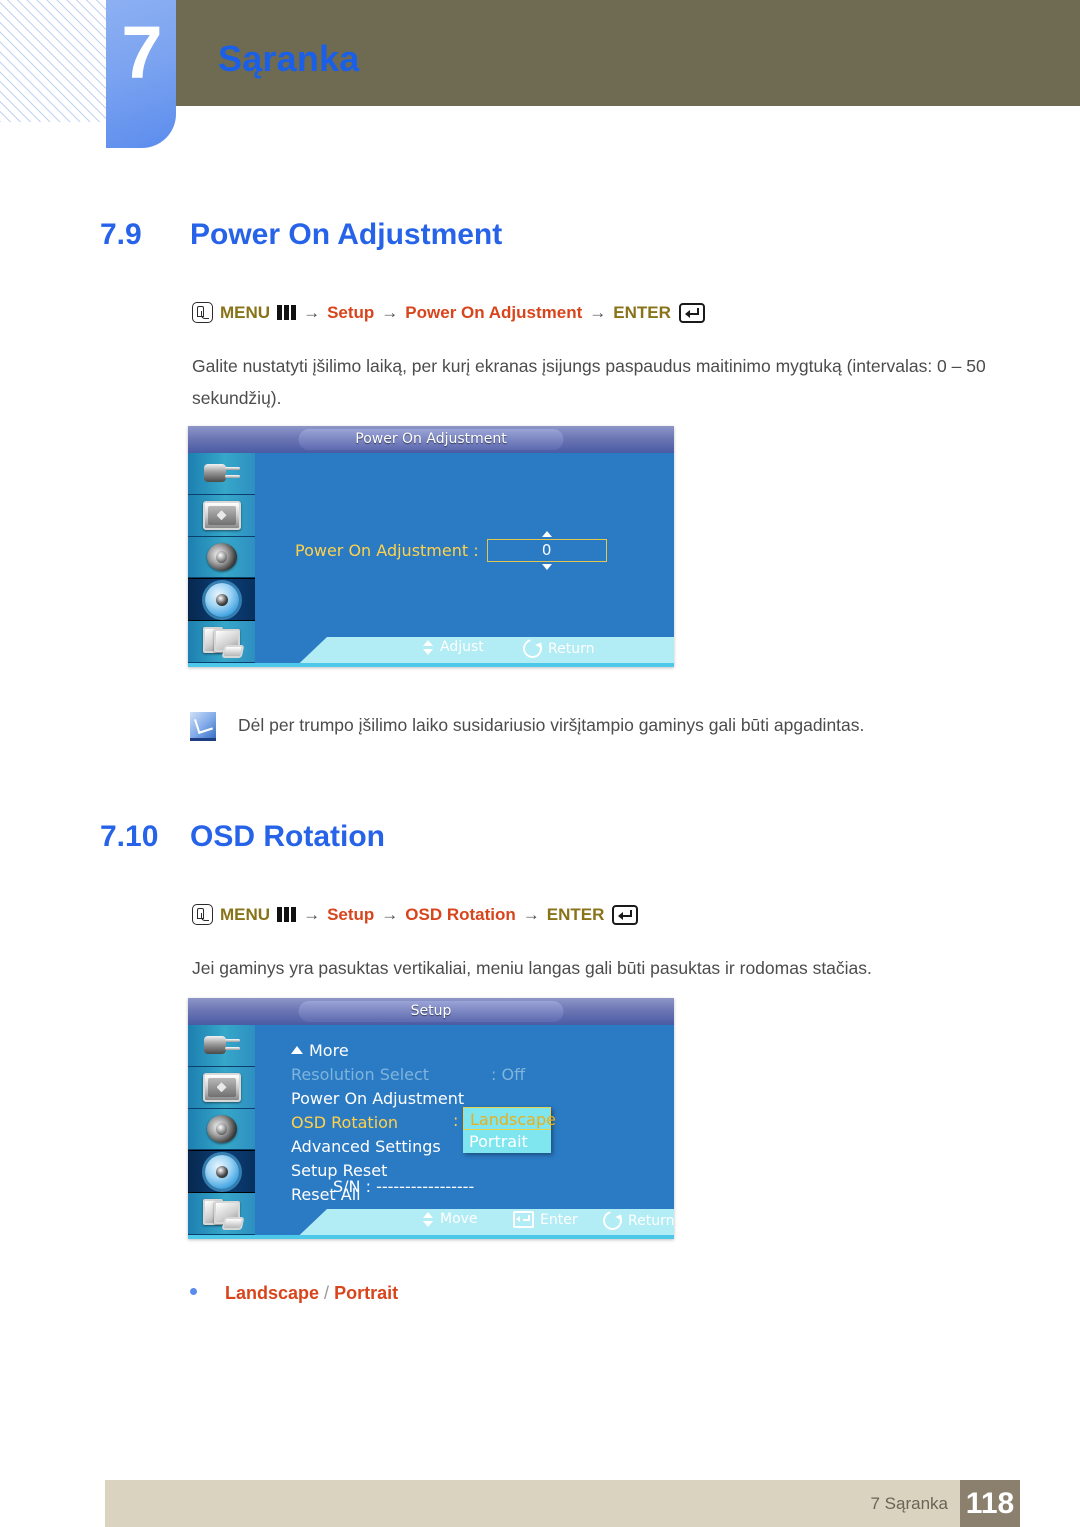 The width and height of the screenshot is (1080, 1527). I want to click on osd2-rotation-dropdown: Landscape Portrait, so click(509, 1130).